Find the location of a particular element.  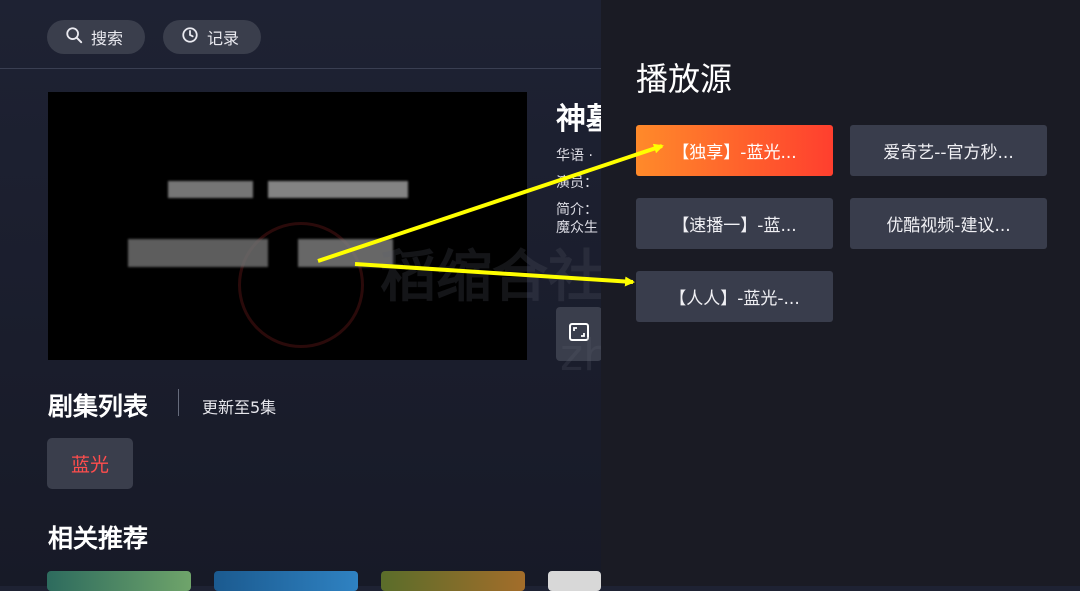

quality-chip-bluray: 蓝光 is located at coordinates (90, 463).